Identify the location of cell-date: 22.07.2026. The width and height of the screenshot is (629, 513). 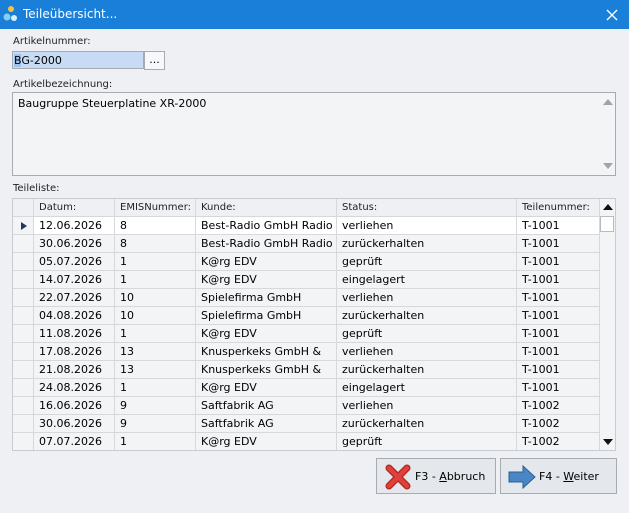
(74, 298).